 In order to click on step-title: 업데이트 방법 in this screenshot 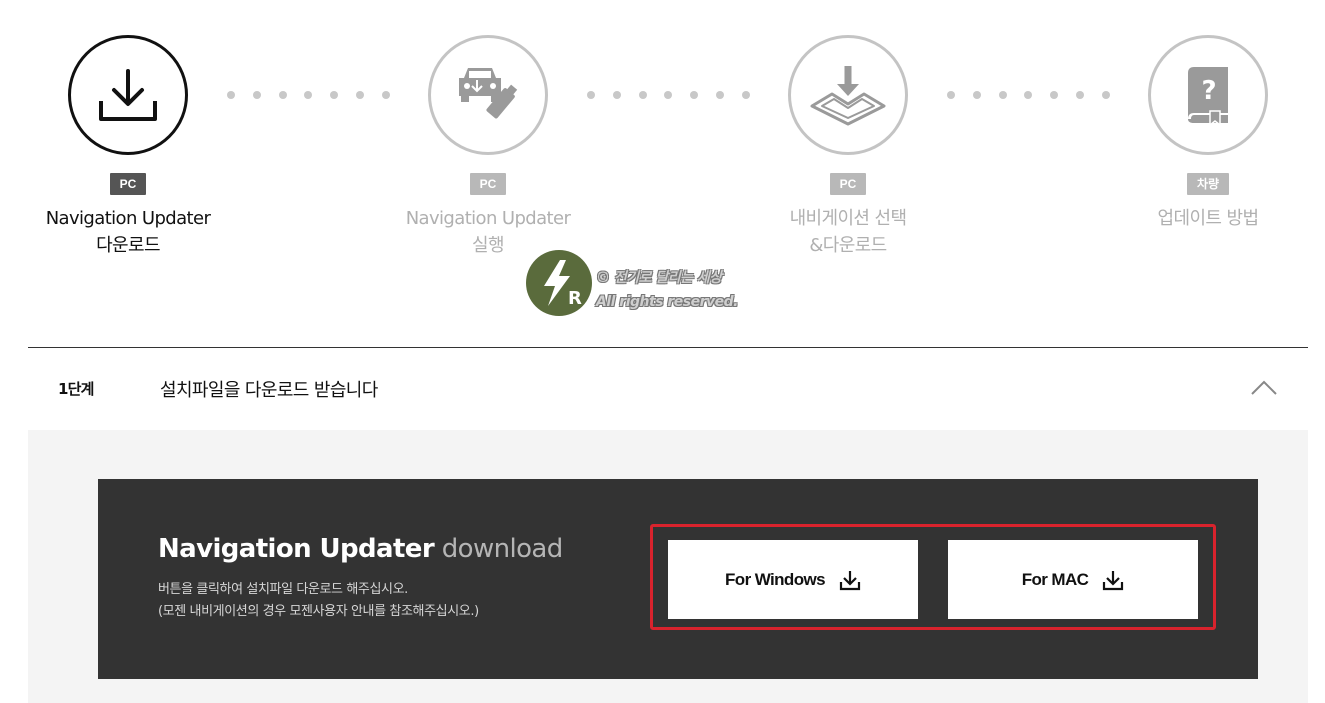, I will do `click(1208, 218)`.